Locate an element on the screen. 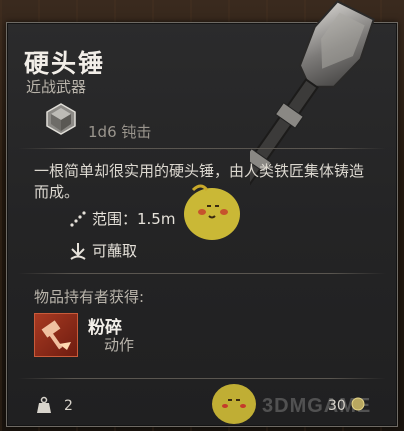  mascot-watermark is located at coordinates (212, 212).